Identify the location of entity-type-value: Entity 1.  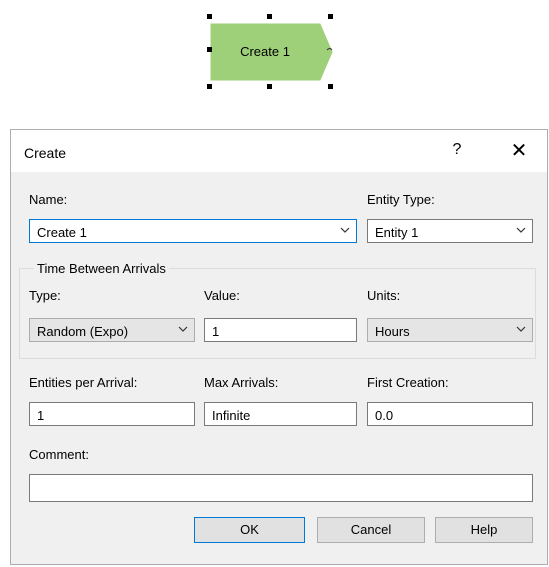
(397, 232).